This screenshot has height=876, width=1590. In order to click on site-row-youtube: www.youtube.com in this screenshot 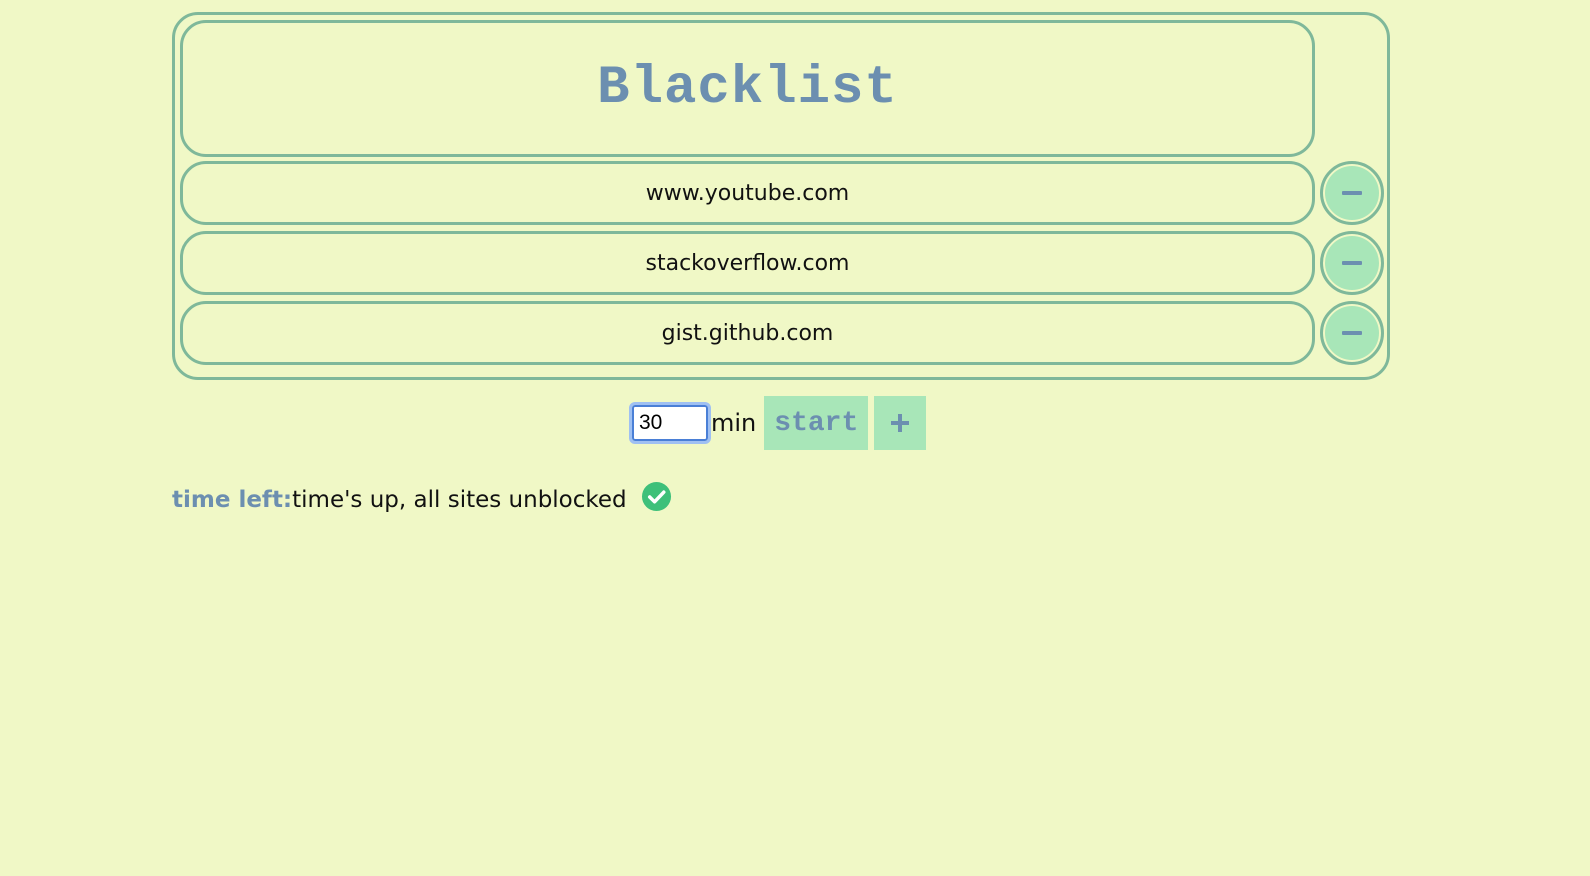, I will do `click(747, 193)`.